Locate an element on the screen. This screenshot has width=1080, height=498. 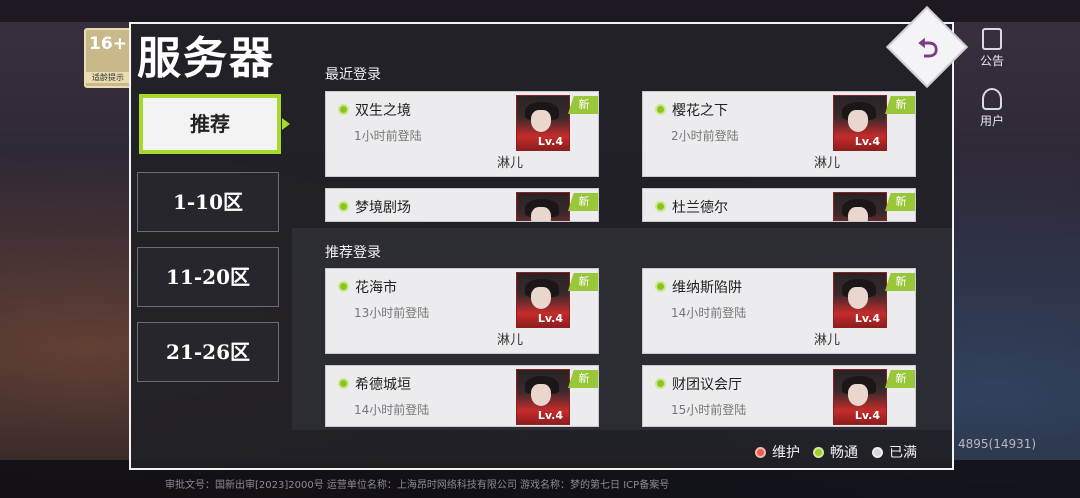
smooth-dot-icon is located at coordinates (818, 452).